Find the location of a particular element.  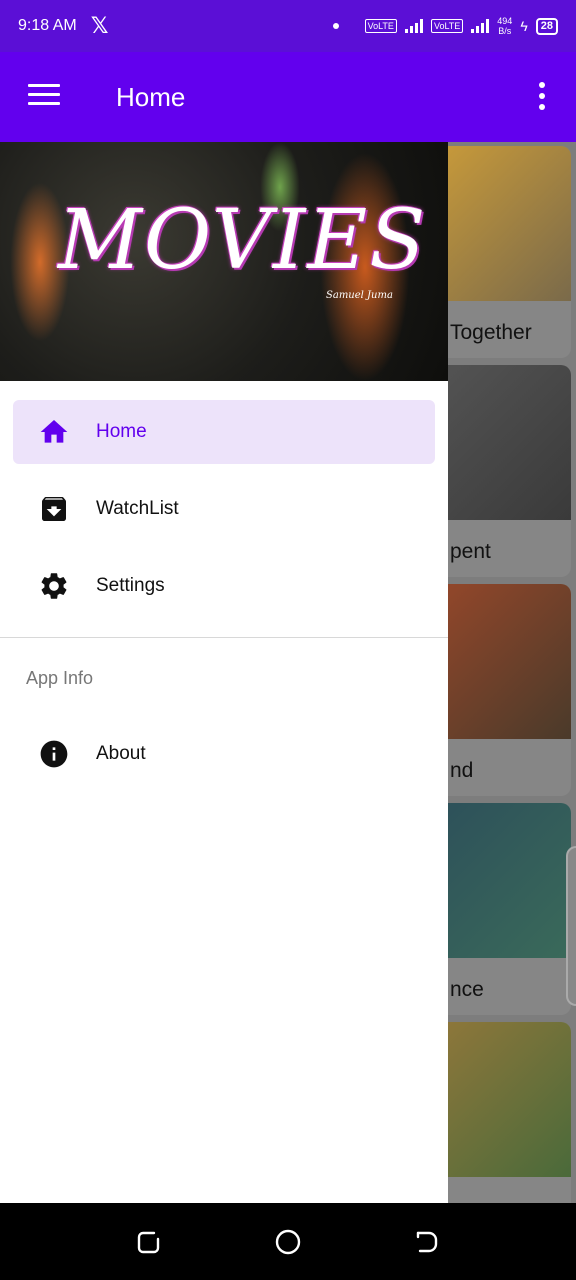

signal-2-icon is located at coordinates (480, 26).